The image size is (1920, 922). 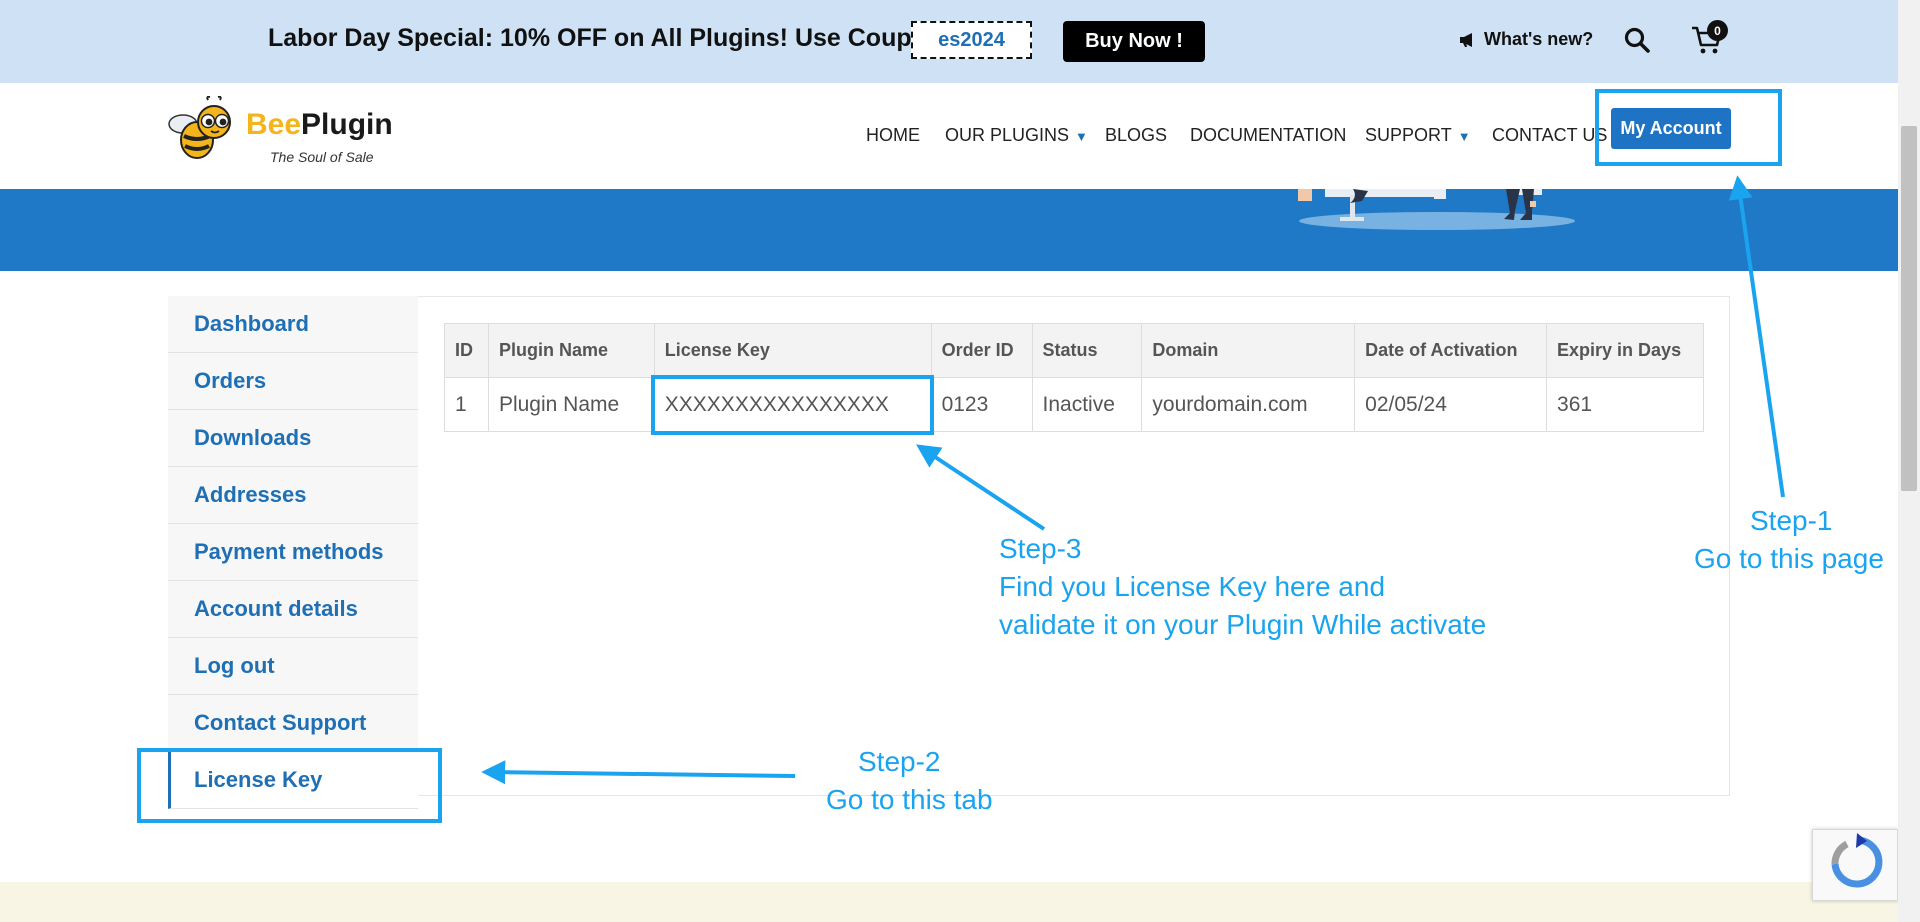 I want to click on footer-strip, so click(x=949, y=902).